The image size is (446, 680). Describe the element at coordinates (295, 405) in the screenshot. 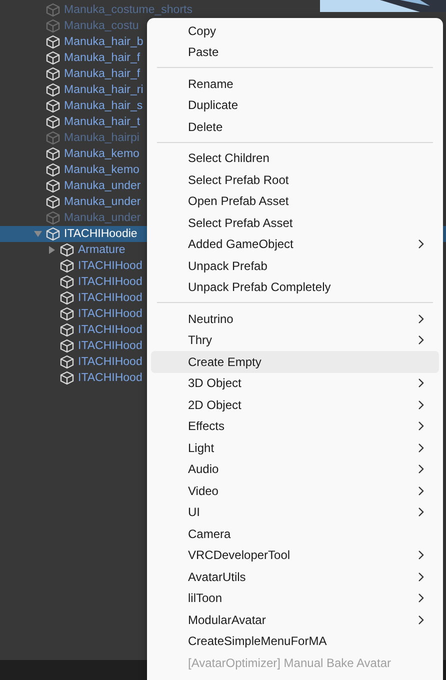

I see `menu-item: 2D Object` at that location.